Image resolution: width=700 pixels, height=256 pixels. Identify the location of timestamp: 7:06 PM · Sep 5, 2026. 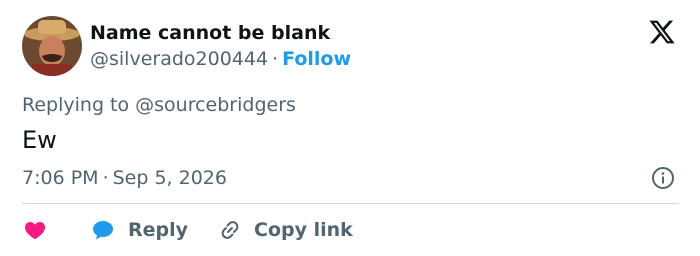
(124, 178).